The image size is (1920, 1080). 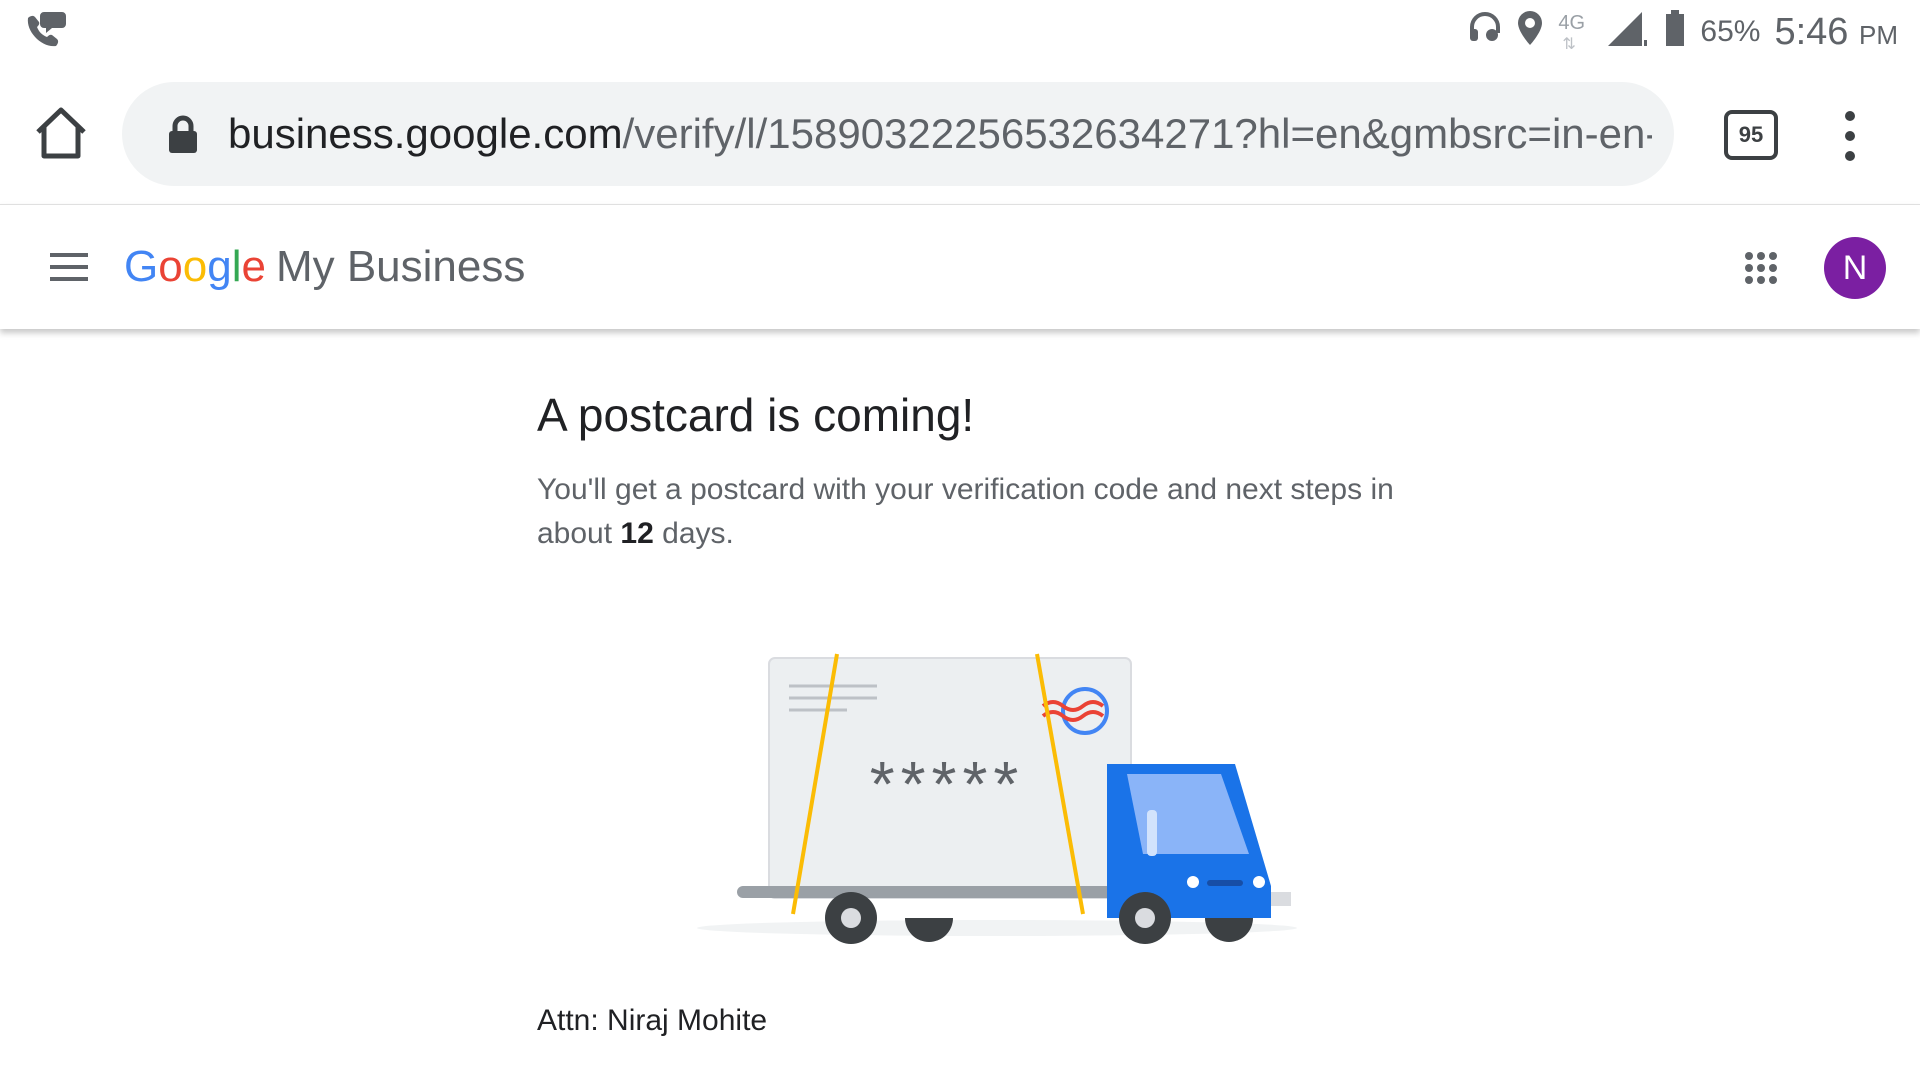 What do you see at coordinates (1572, 32) in the screenshot?
I see `network-4g-icon: 4G ⇅` at bounding box center [1572, 32].